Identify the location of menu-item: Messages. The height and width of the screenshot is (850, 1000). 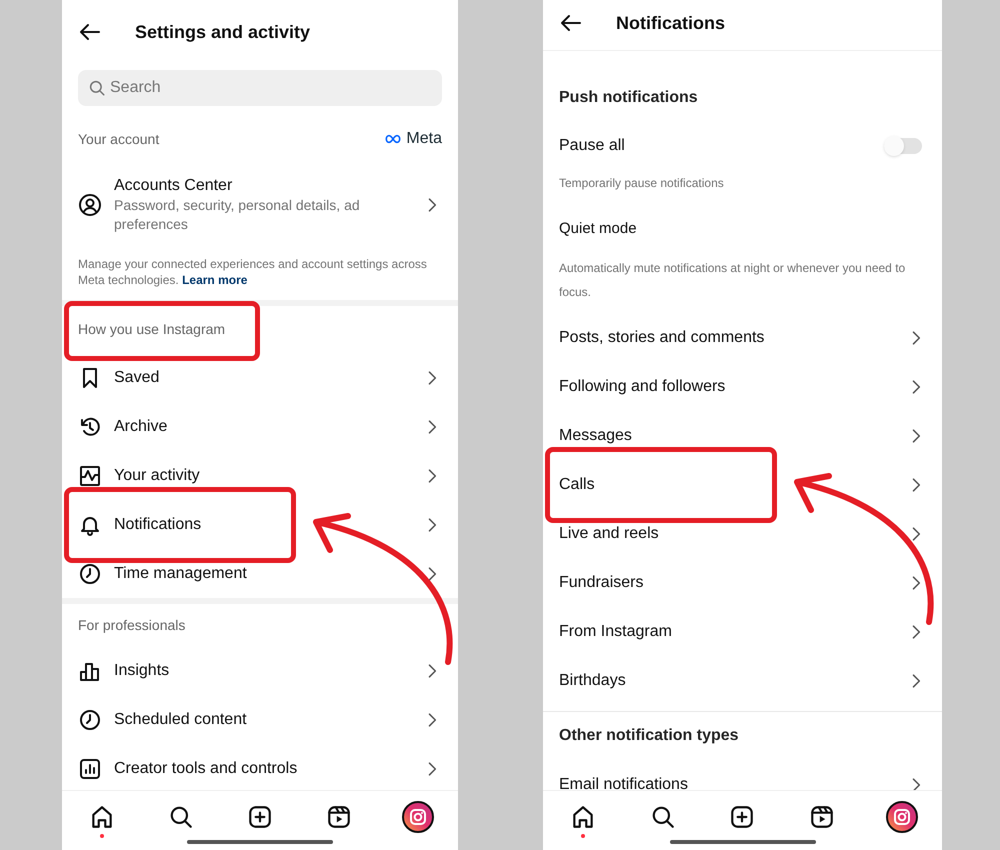
(742, 435).